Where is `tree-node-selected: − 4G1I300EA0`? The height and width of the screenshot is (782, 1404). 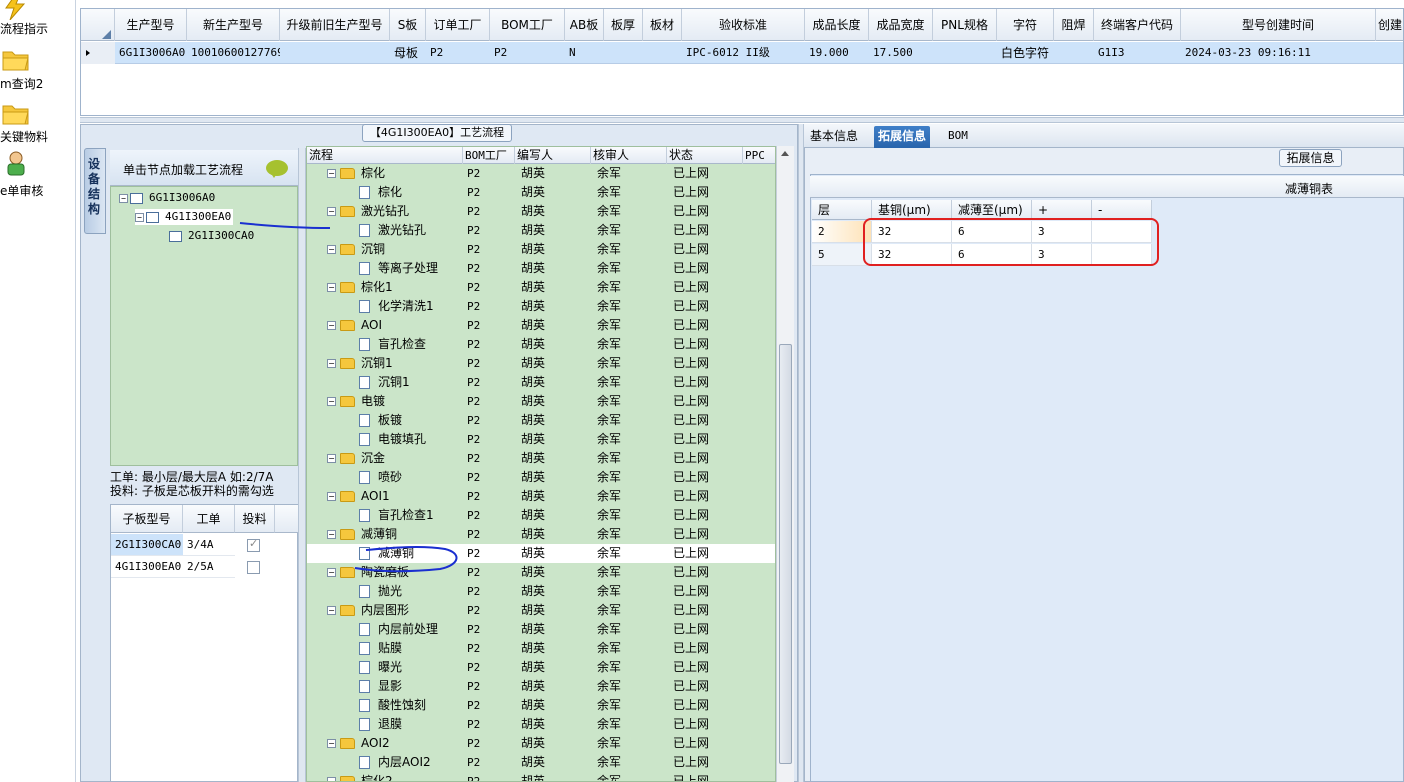 tree-node-selected: − 4G1I300EA0 is located at coordinates (184, 217).